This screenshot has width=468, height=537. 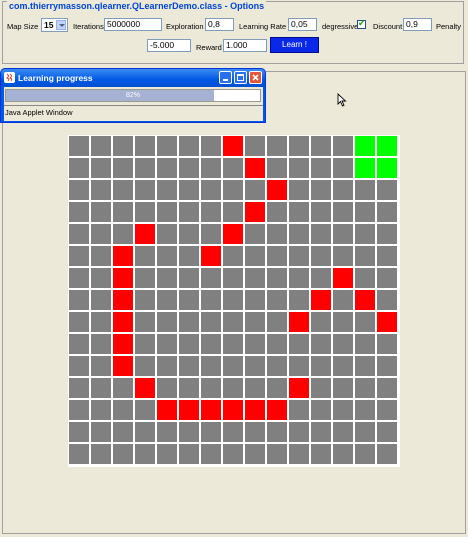 I want to click on minimize-icon, so click(x=225, y=77).